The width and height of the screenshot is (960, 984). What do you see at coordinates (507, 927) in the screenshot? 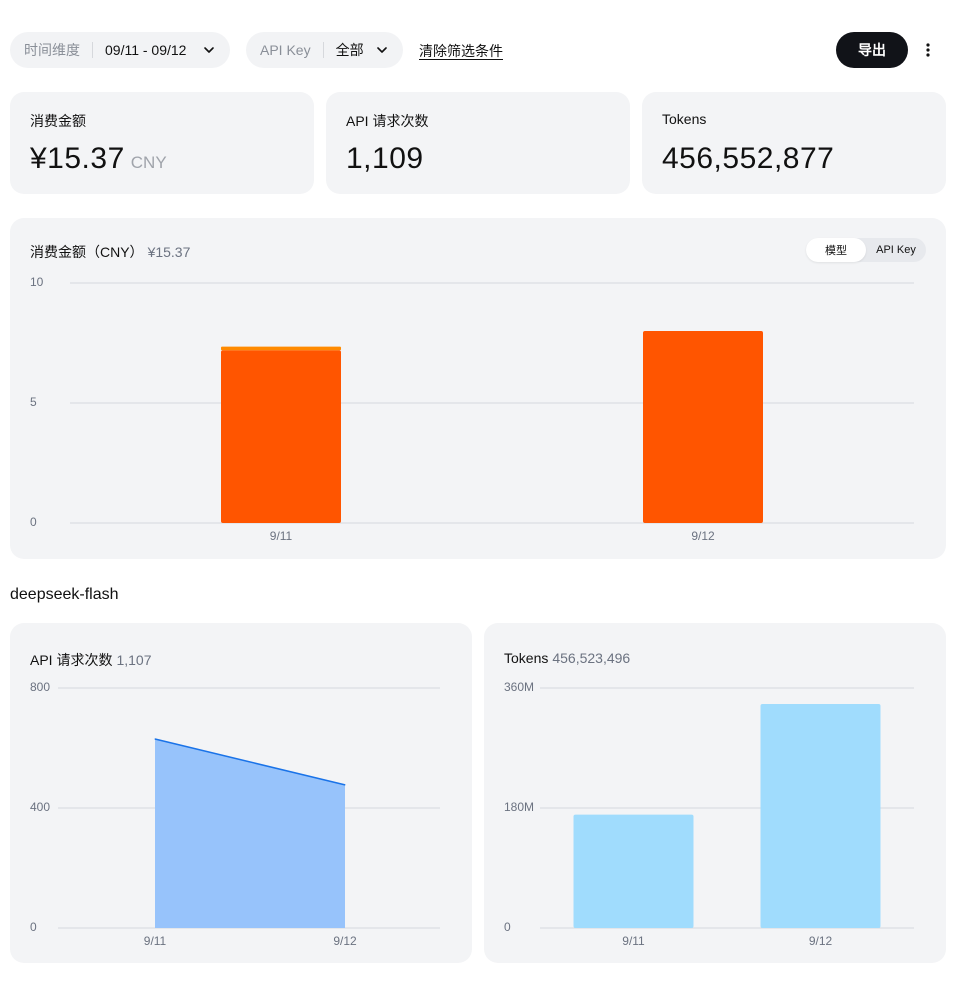
I see `tokens-y-tick-label: 0` at bounding box center [507, 927].